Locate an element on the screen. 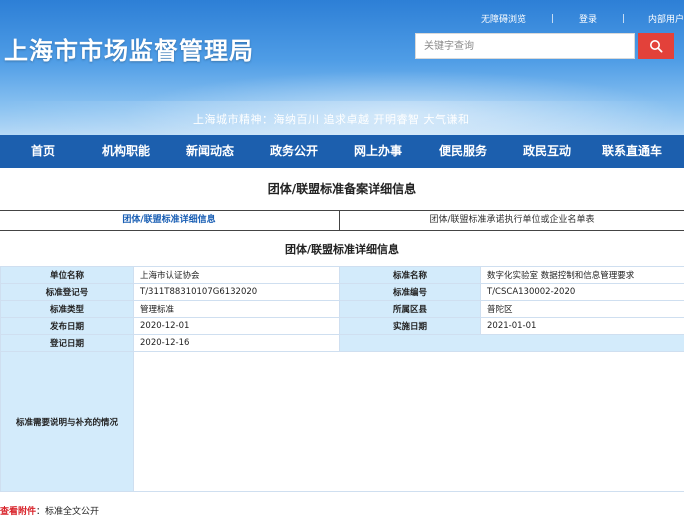 Image resolution: width=684 pixels, height=532 pixels. search-button is located at coordinates (656, 46).